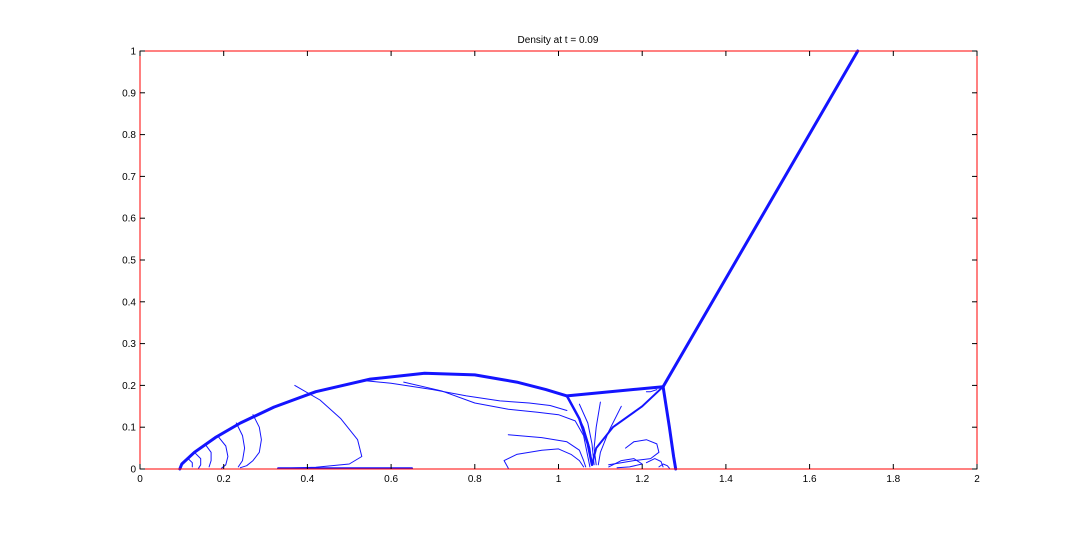  I want to click on y-tick-label: 0.2, so click(129, 386).